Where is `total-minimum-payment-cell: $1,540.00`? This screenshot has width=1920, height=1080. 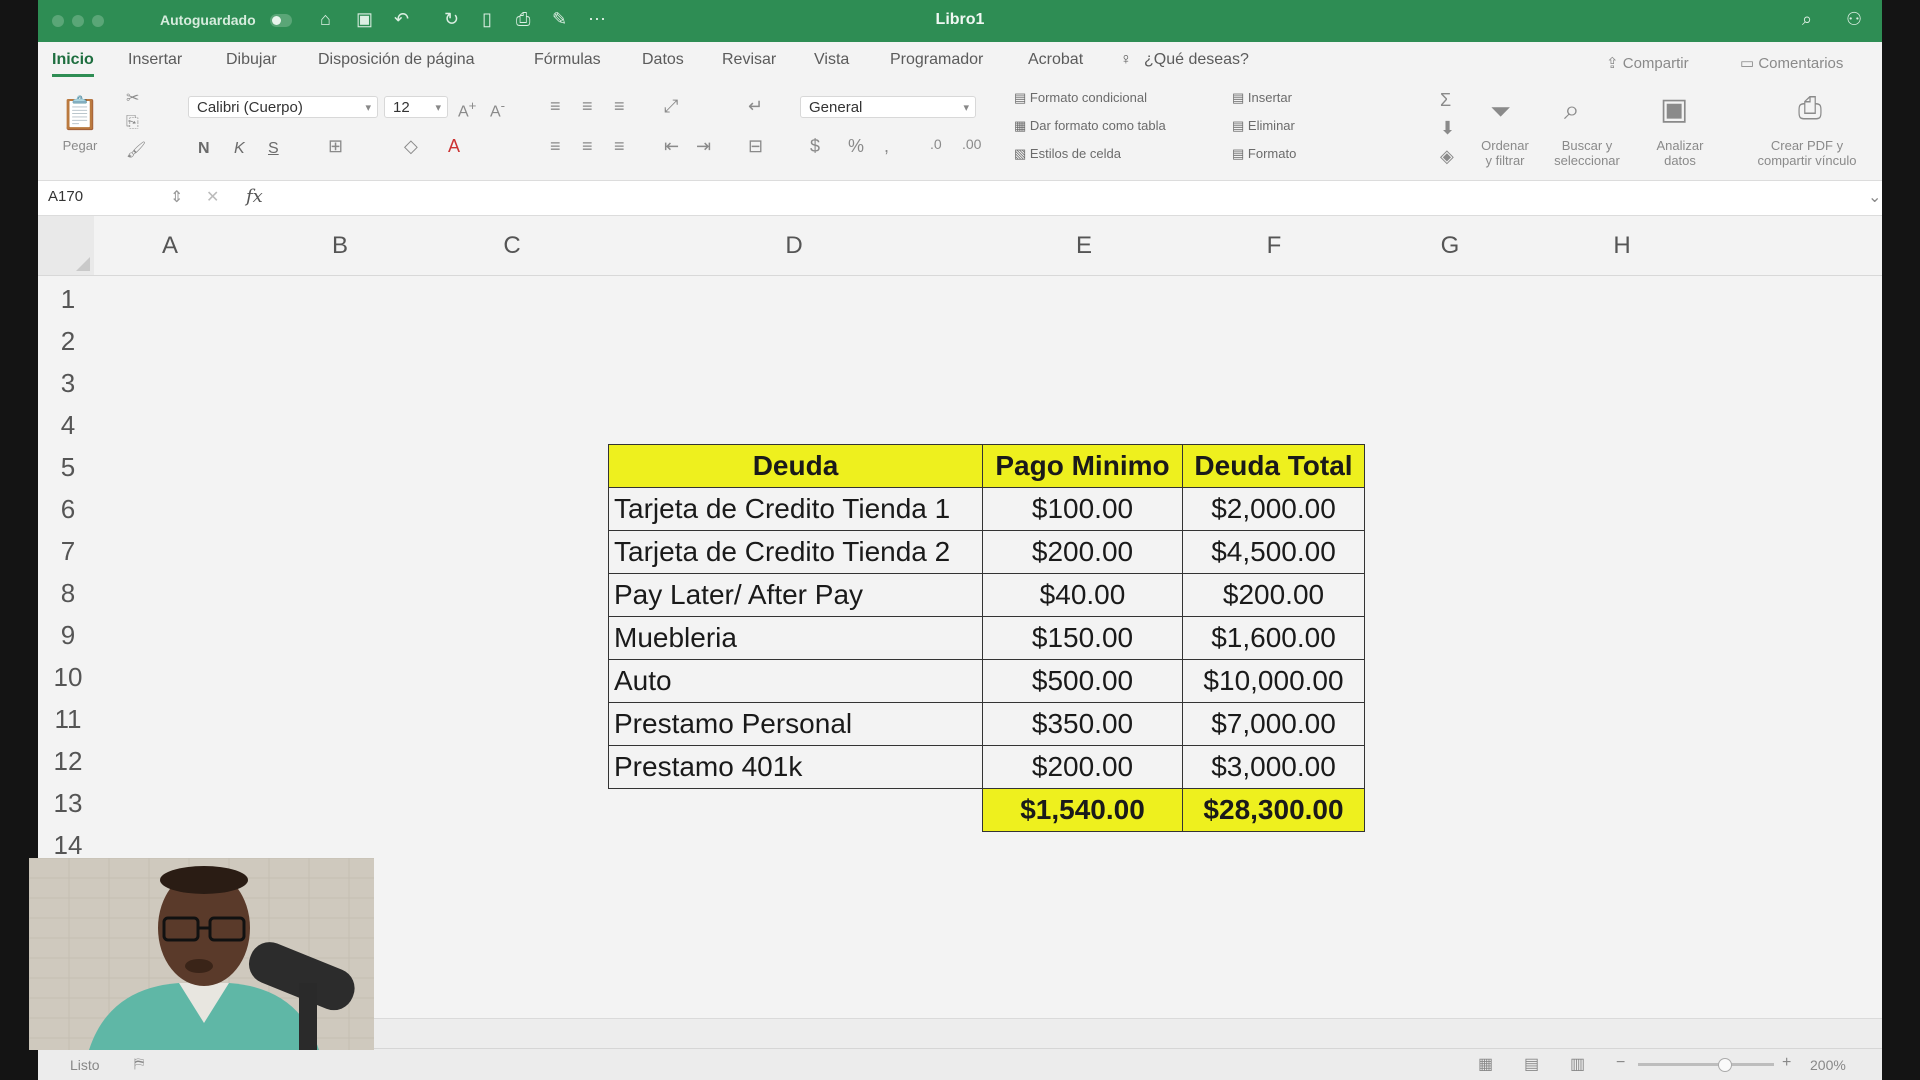
total-minimum-payment-cell: $1,540.00 is located at coordinates (1082, 810).